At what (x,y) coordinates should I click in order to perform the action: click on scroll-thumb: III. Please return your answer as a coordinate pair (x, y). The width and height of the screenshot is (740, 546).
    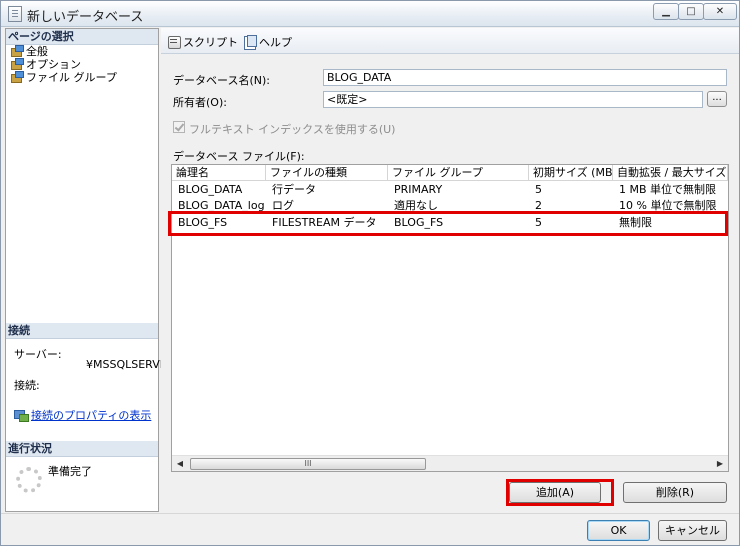
    Looking at the image, I should click on (308, 464).